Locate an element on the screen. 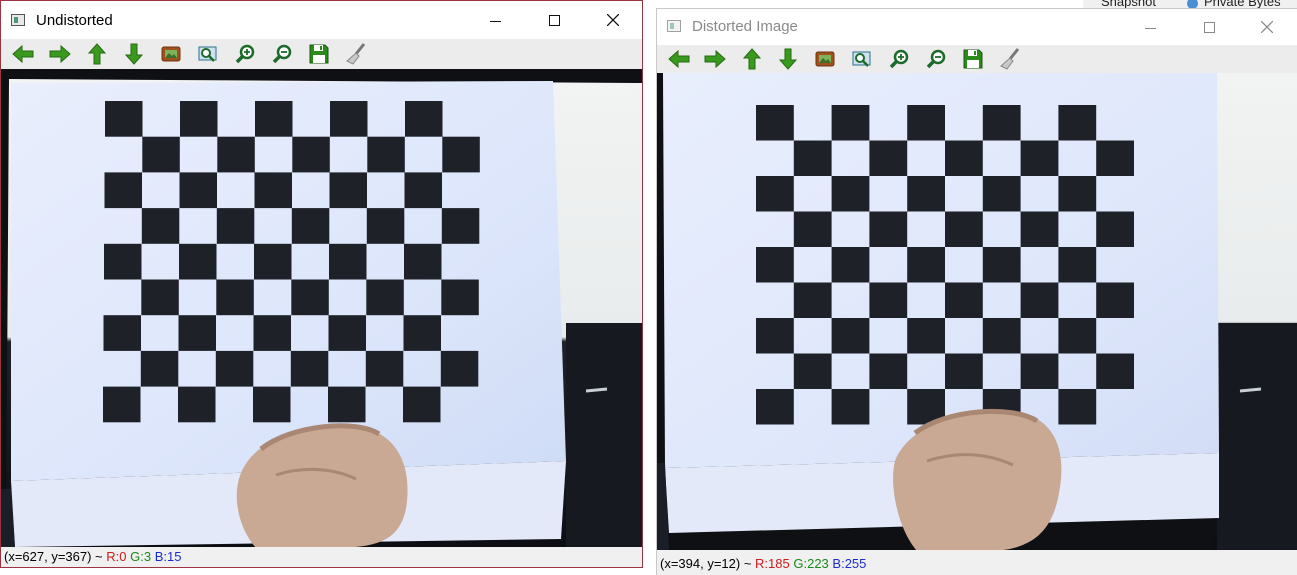 The image size is (1297, 575). background-private-bytes-label: Private Bytes is located at coordinates (1242, 4).